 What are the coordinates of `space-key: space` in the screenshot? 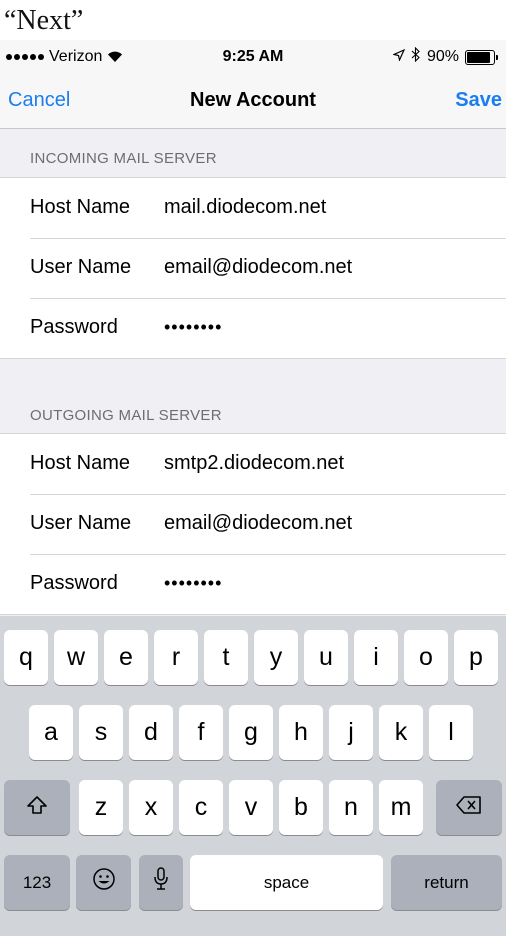 It's located at (286, 882).